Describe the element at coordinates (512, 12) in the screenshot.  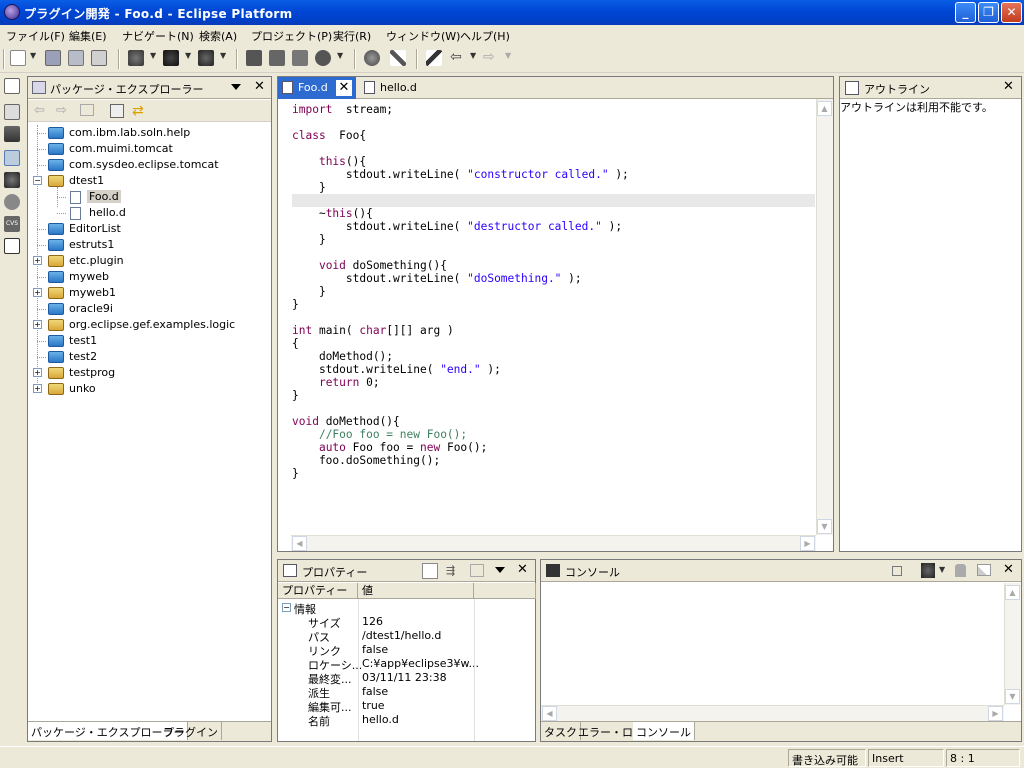
I see `window-title-bar: プラグイン開発 - Foo.d - Eclipse Platform _ ❐ ✕` at that location.